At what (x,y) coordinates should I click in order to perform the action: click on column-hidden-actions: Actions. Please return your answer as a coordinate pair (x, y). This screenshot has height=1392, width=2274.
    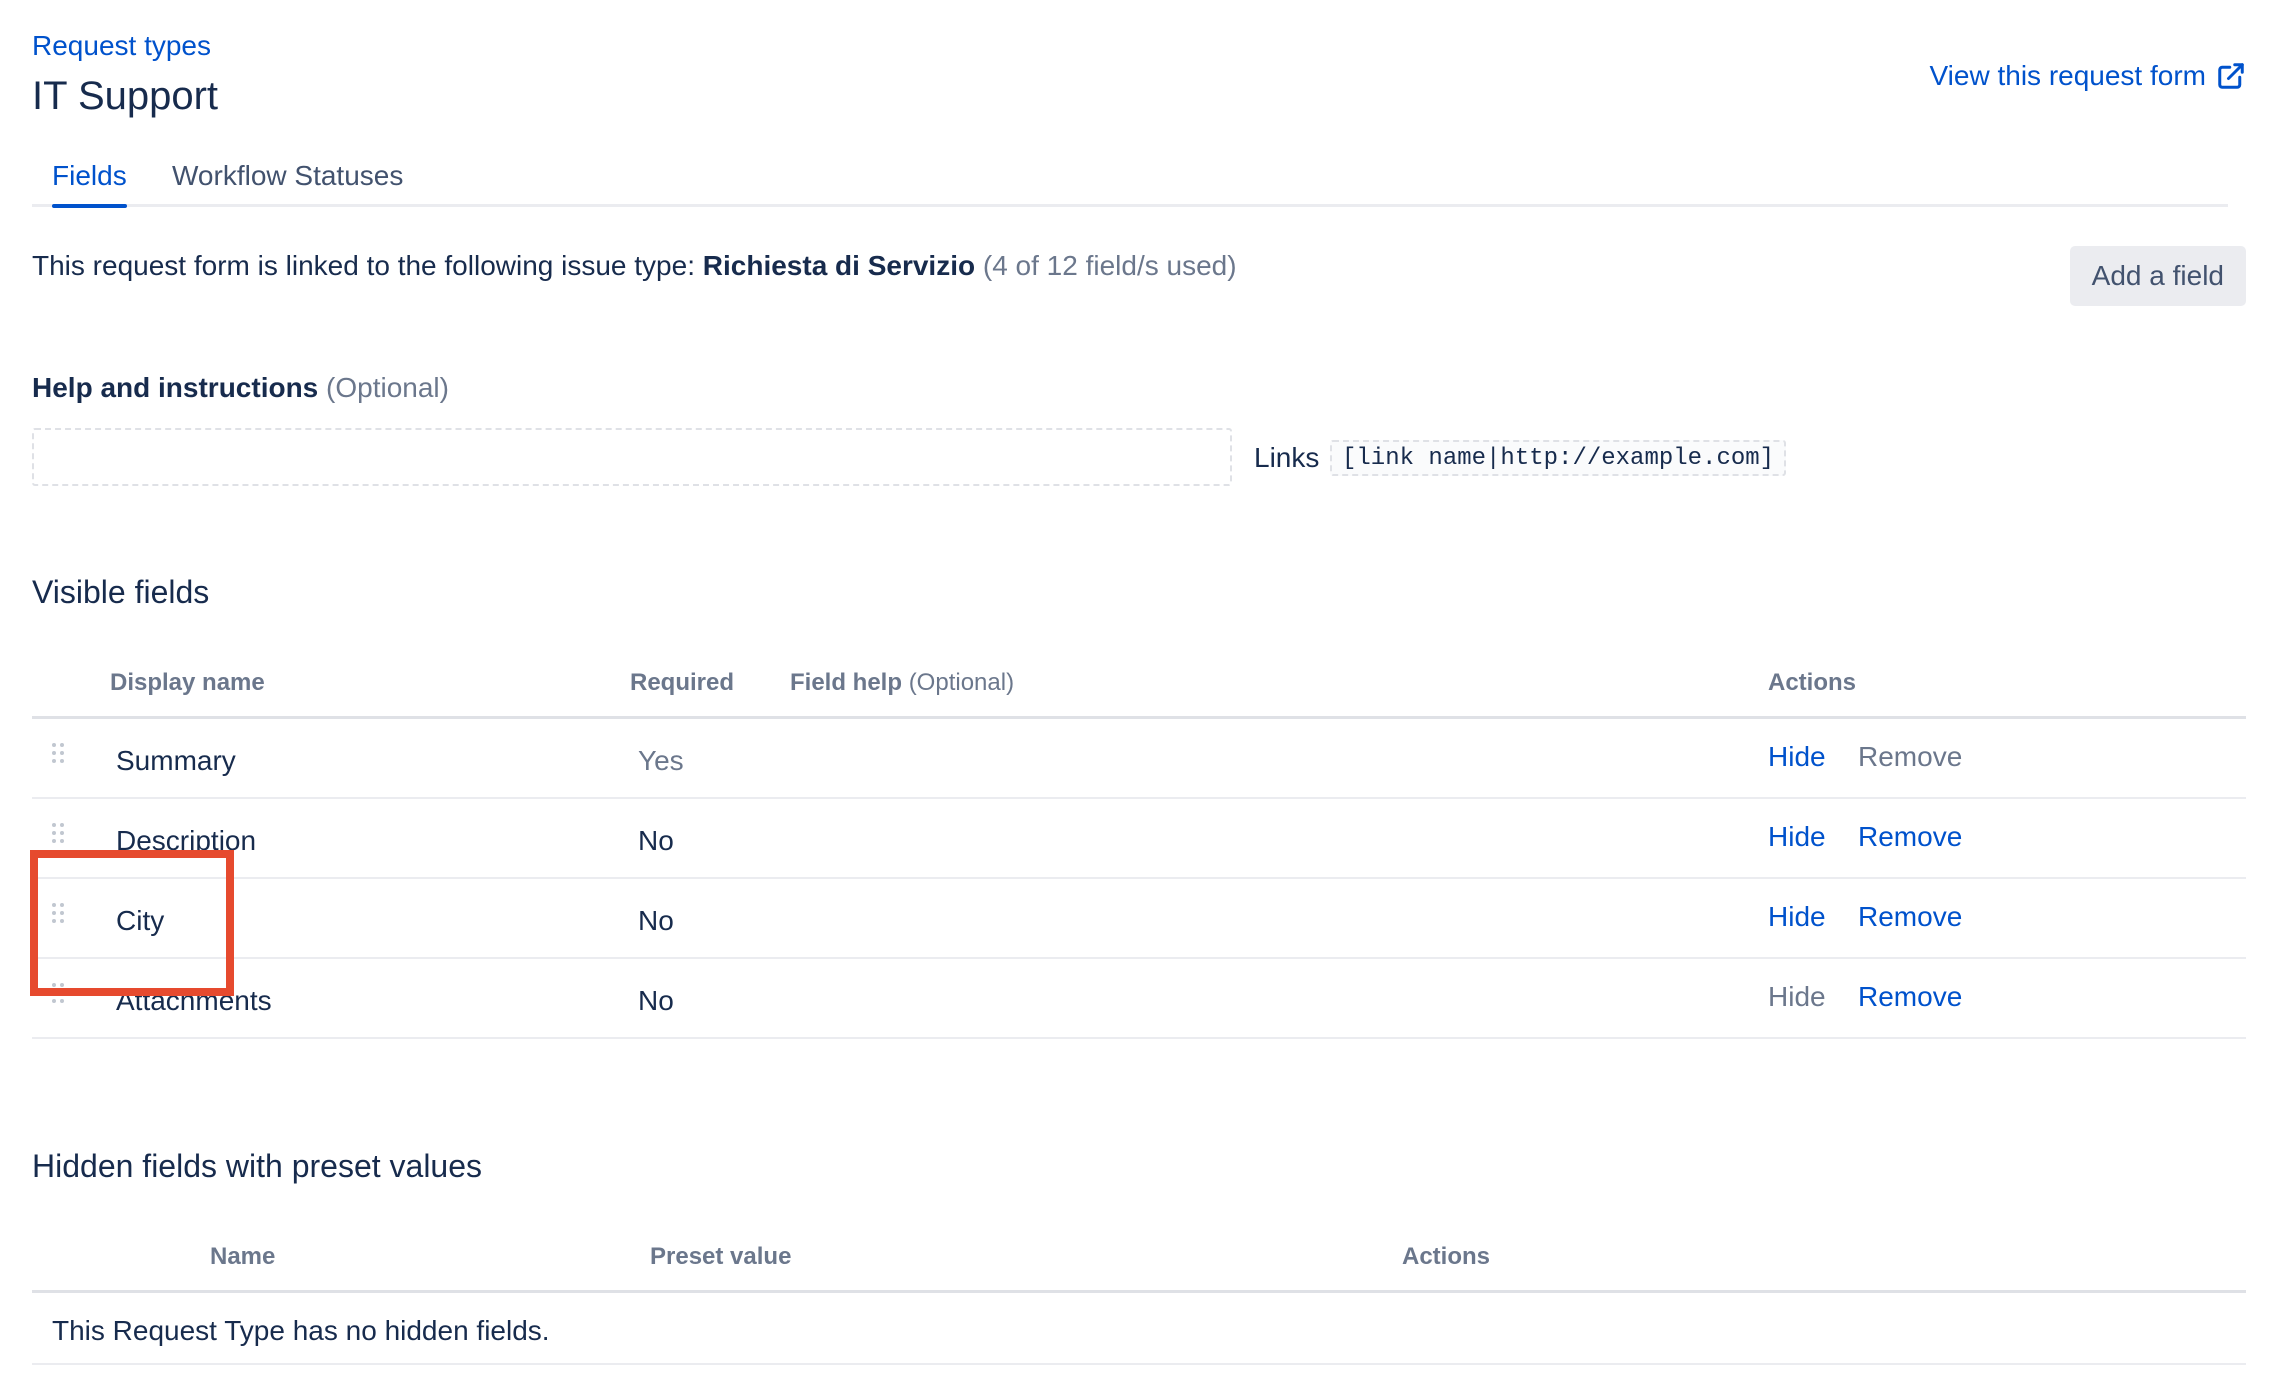
    Looking at the image, I should click on (1446, 1256).